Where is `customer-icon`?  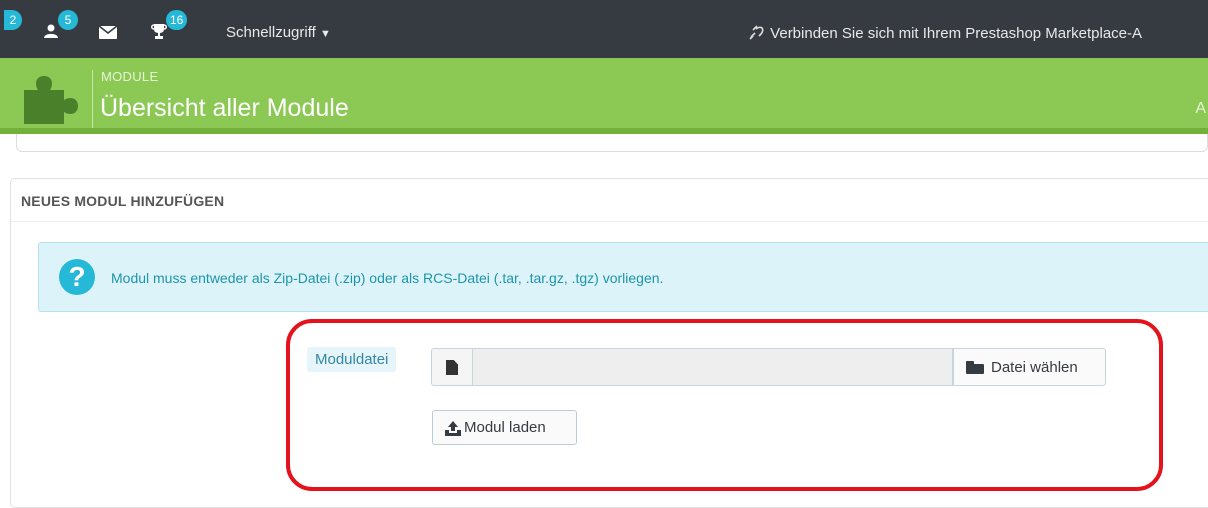
customer-icon is located at coordinates (51, 33).